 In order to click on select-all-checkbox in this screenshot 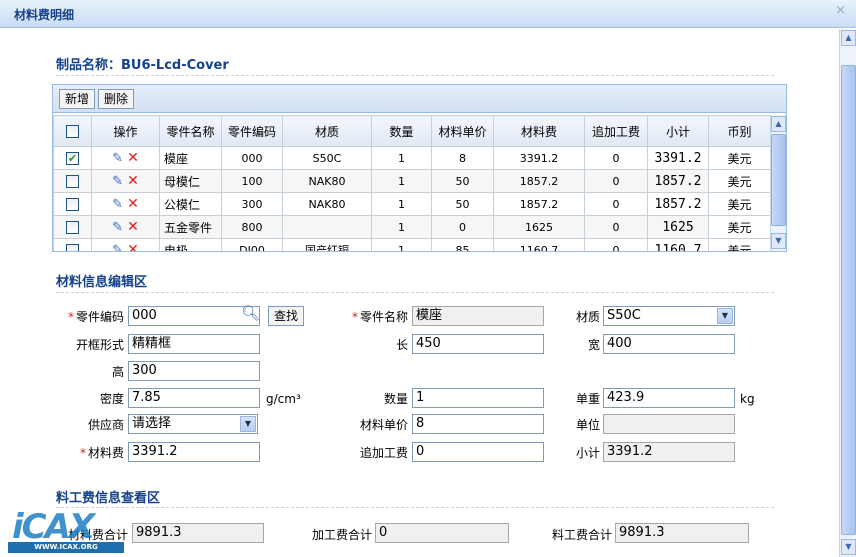, I will do `click(72, 131)`.